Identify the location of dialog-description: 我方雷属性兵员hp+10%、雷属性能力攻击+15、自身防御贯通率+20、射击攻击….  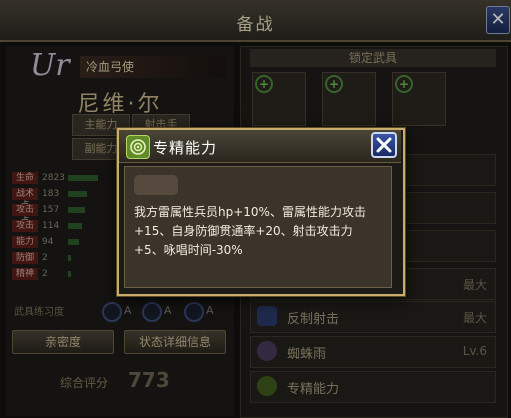
(250, 231).